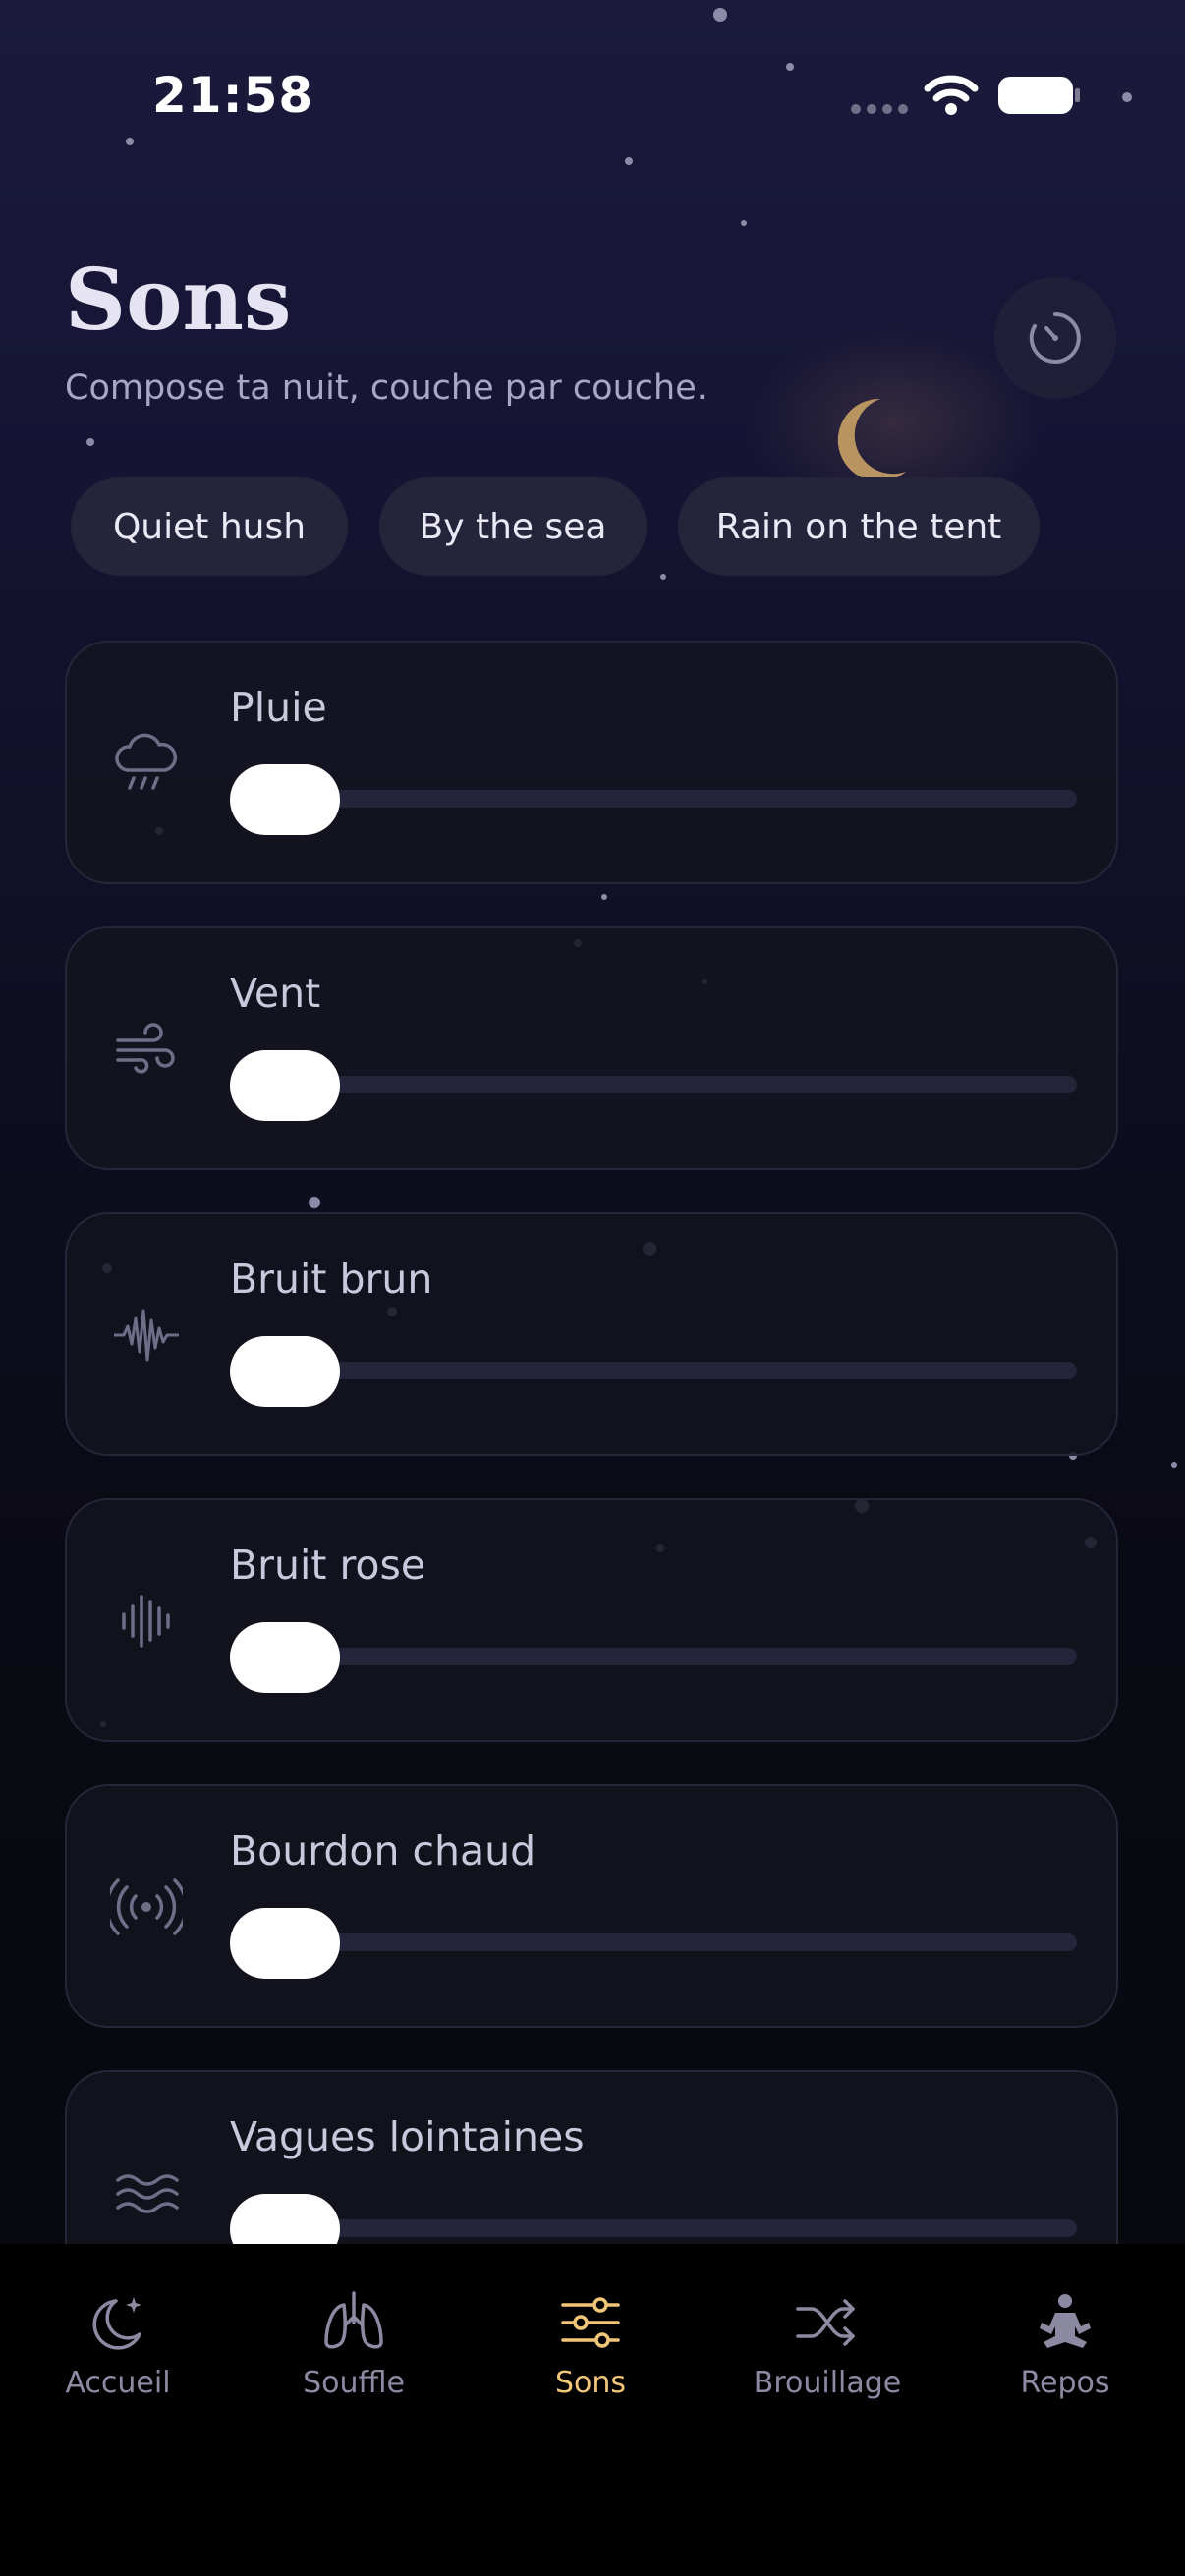 This screenshot has height=2576, width=1185. Describe the element at coordinates (827, 2347) in the screenshot. I see `tab-brouillage: Brouillage` at that location.